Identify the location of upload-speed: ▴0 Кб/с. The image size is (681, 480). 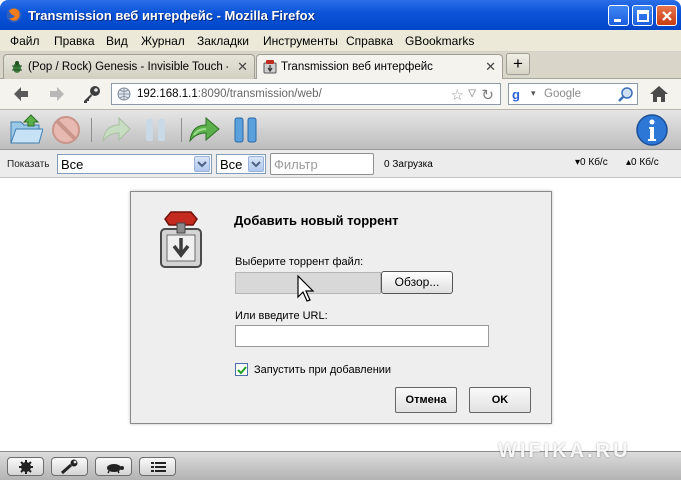
(642, 162).